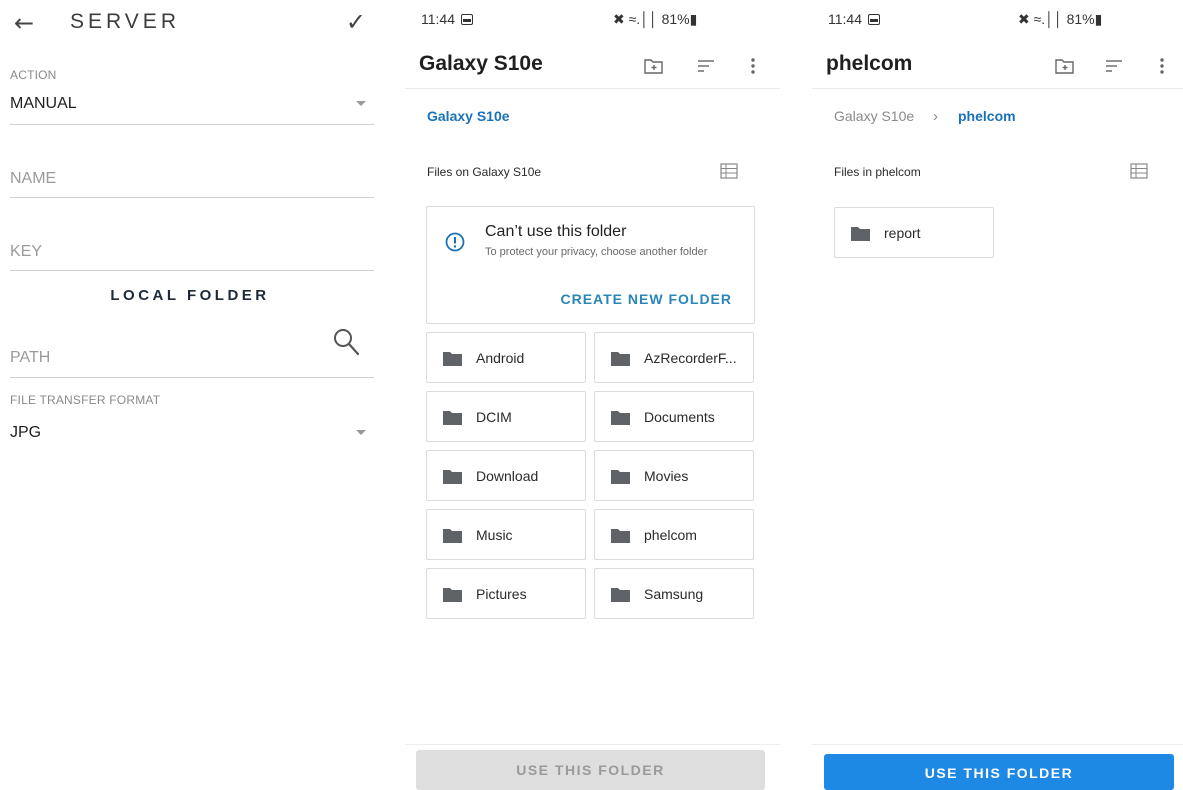  Describe the element at coordinates (43, 104) in the screenshot. I see `action-value: MANUAL` at that location.